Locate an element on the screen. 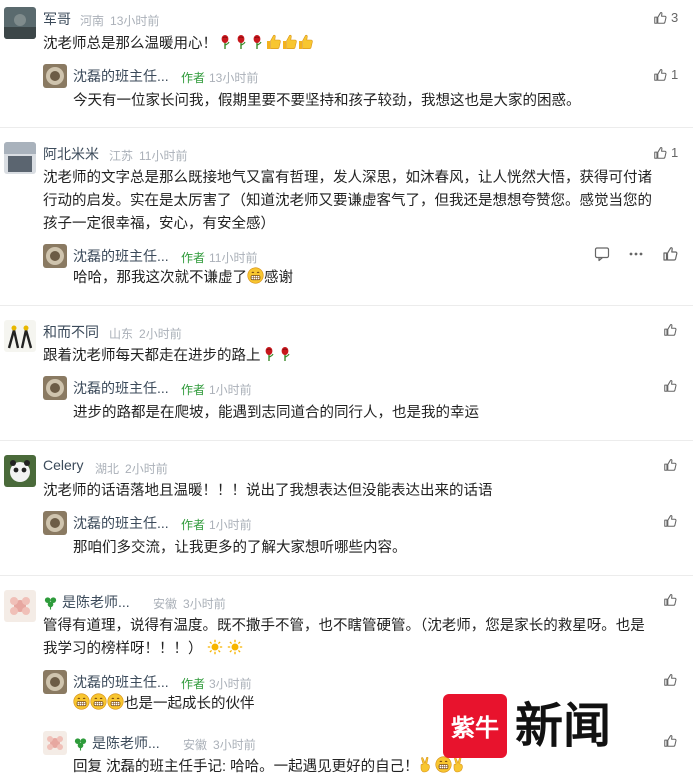 The width and height of the screenshot is (693, 784). commenter-name: 阿北米米 is located at coordinates (71, 154).